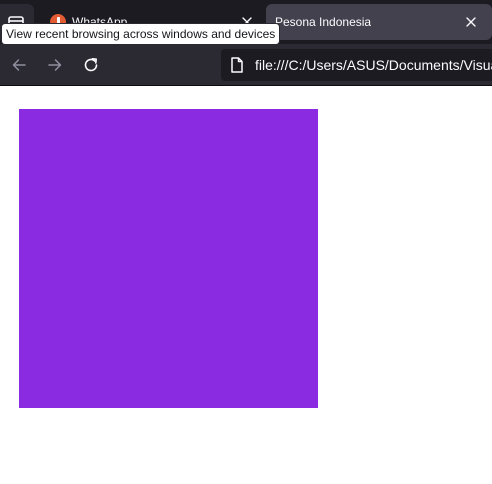  I want to click on navigation-toolbar: file:///C:/Users/ASUS/Documents/Visua, so click(246, 65).